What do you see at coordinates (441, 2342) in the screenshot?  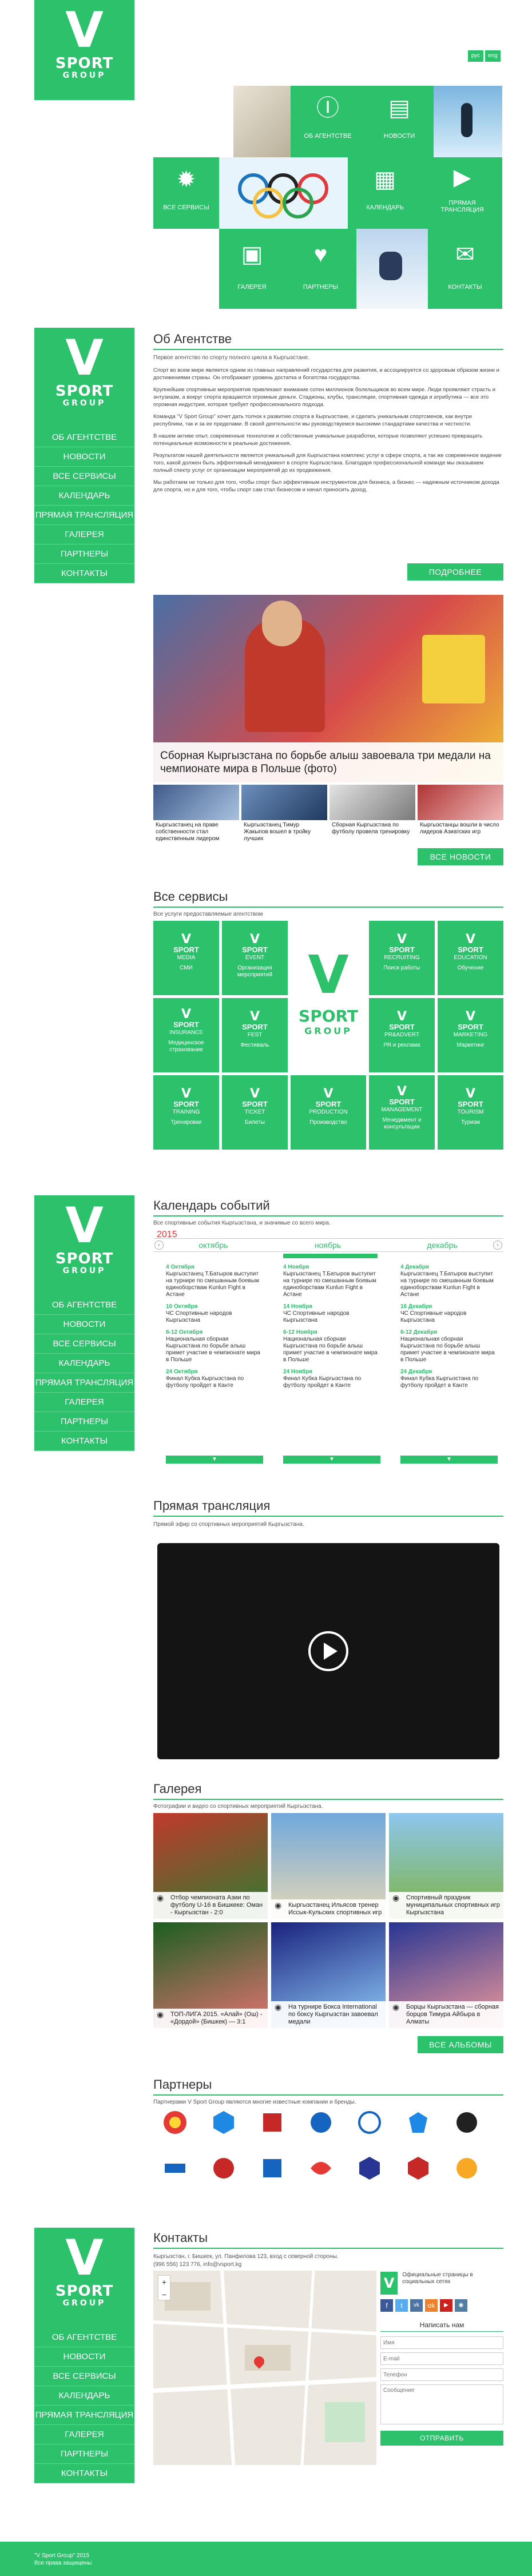 I see `name-input` at bounding box center [441, 2342].